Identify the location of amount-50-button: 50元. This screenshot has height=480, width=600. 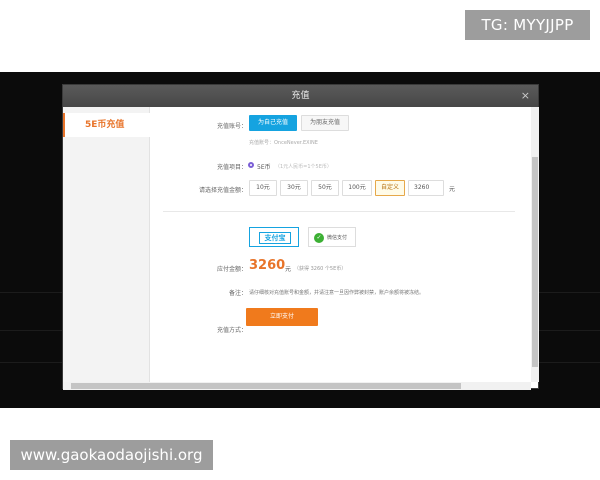
(325, 188).